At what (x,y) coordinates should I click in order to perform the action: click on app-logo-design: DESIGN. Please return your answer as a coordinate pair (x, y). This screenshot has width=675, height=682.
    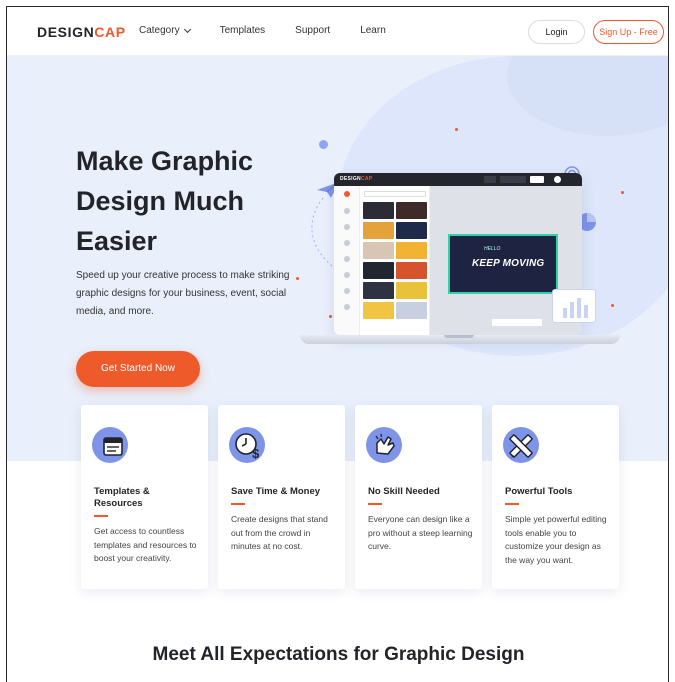
    Looking at the image, I should click on (350, 179).